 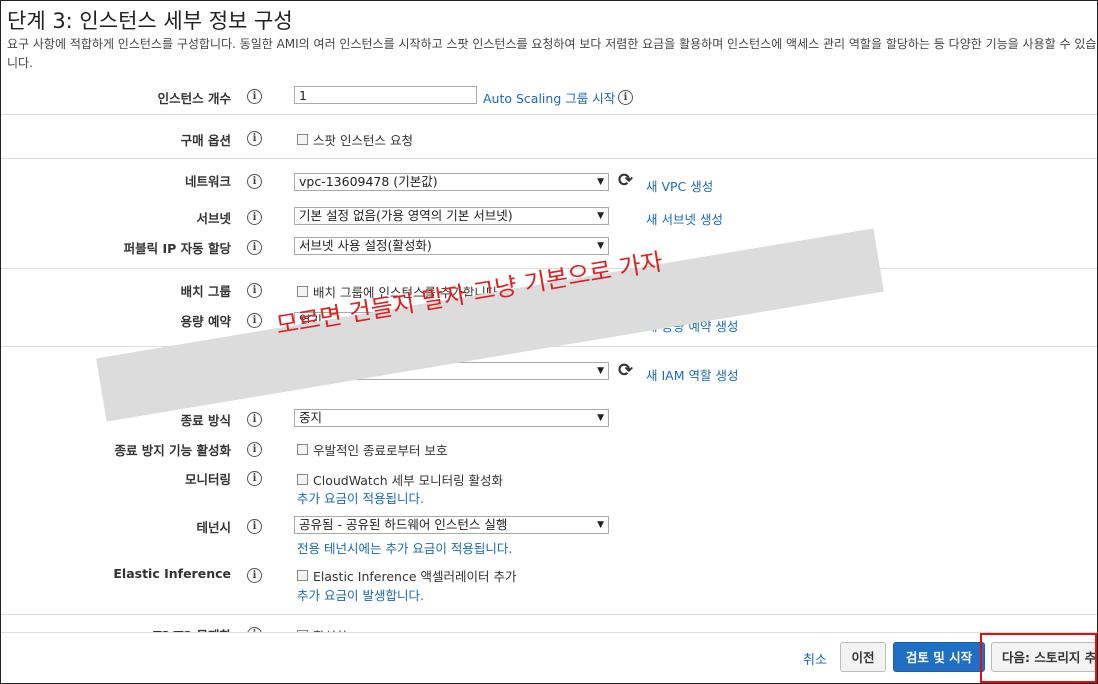 I want to click on tenancy-info-icon: i, so click(x=254, y=526).